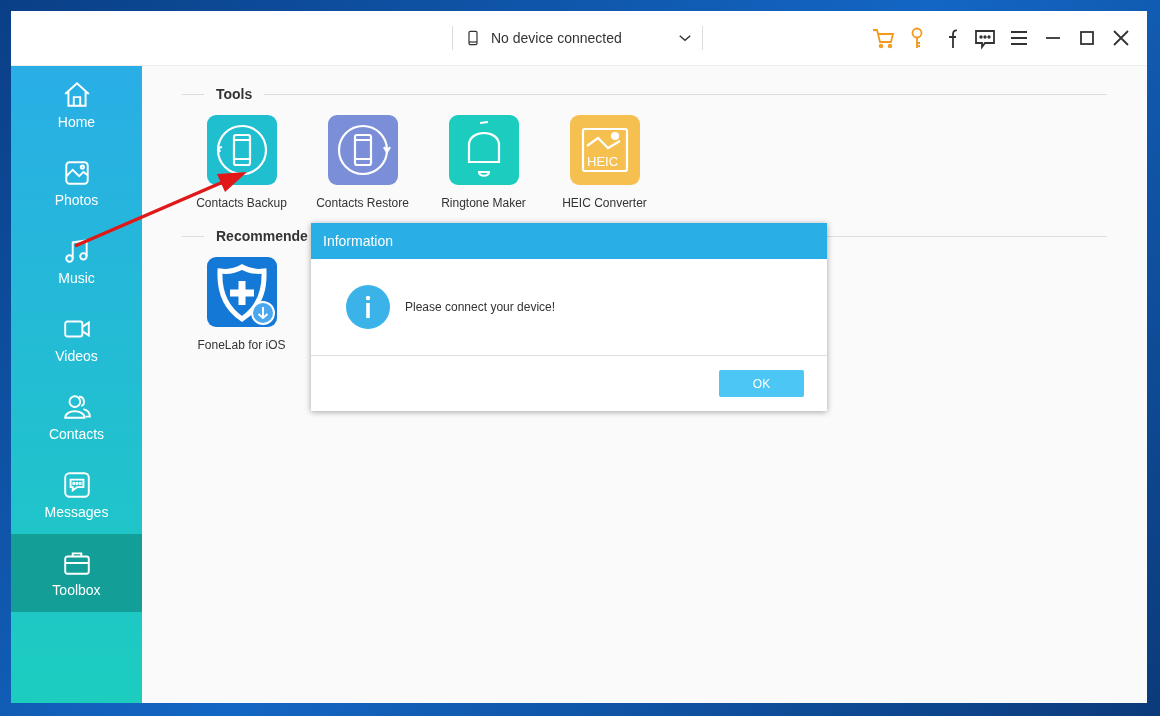  I want to click on dialog-title: Information, so click(358, 241).